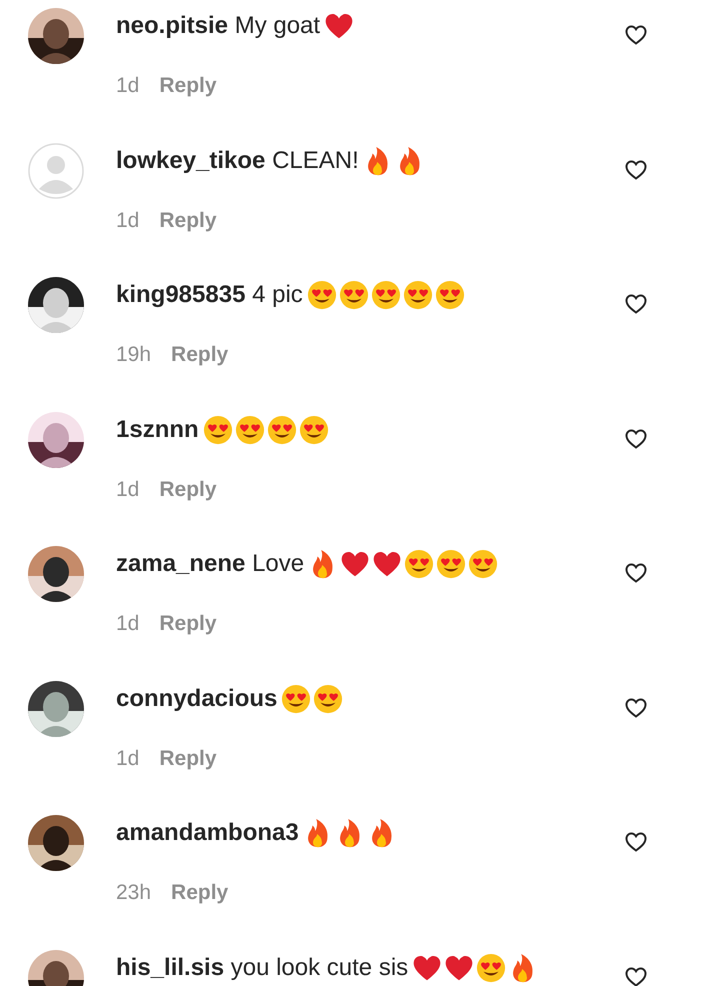 The image size is (720, 986). What do you see at coordinates (262, 967) in the screenshot?
I see `comment-text: his_lil.sis you look cute sis` at bounding box center [262, 967].